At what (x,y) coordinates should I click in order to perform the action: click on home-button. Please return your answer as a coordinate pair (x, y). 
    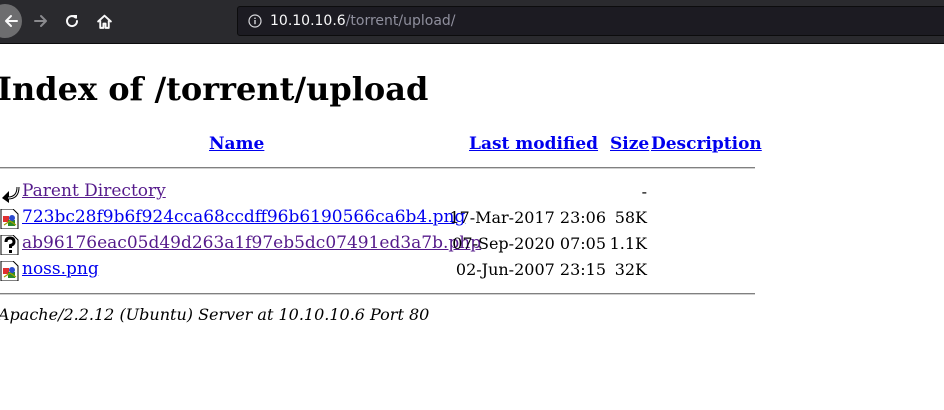
    Looking at the image, I should click on (104, 21).